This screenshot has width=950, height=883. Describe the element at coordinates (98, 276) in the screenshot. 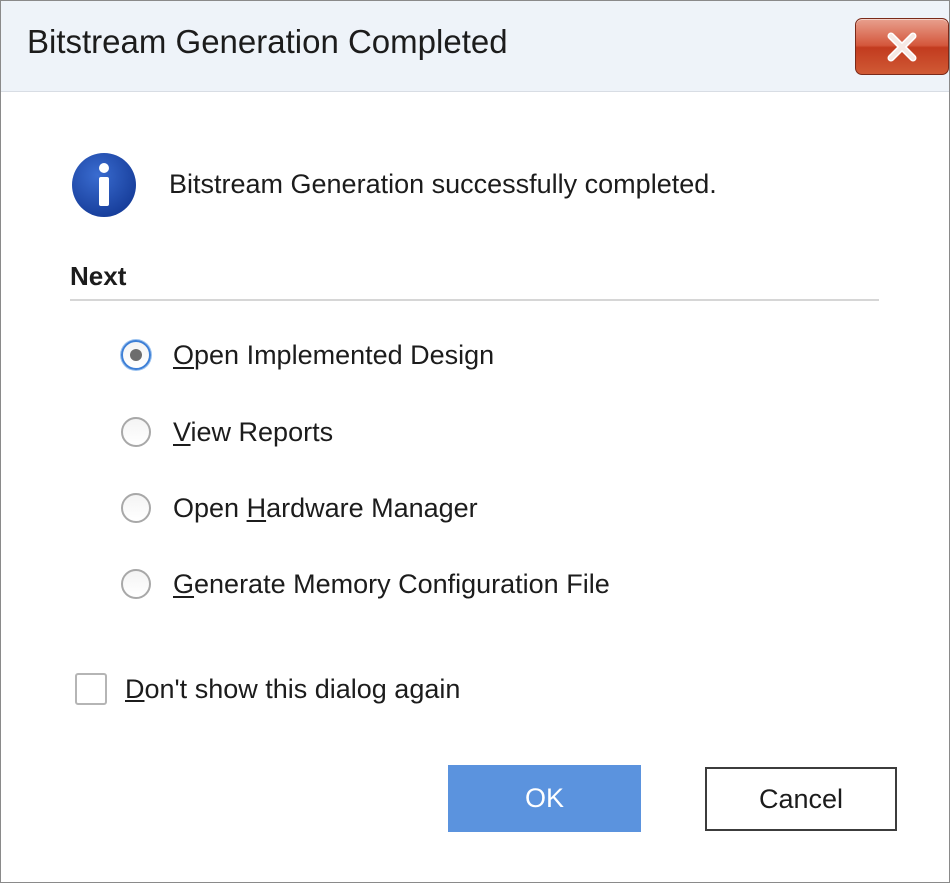

I see `next-section-label: Next` at that location.